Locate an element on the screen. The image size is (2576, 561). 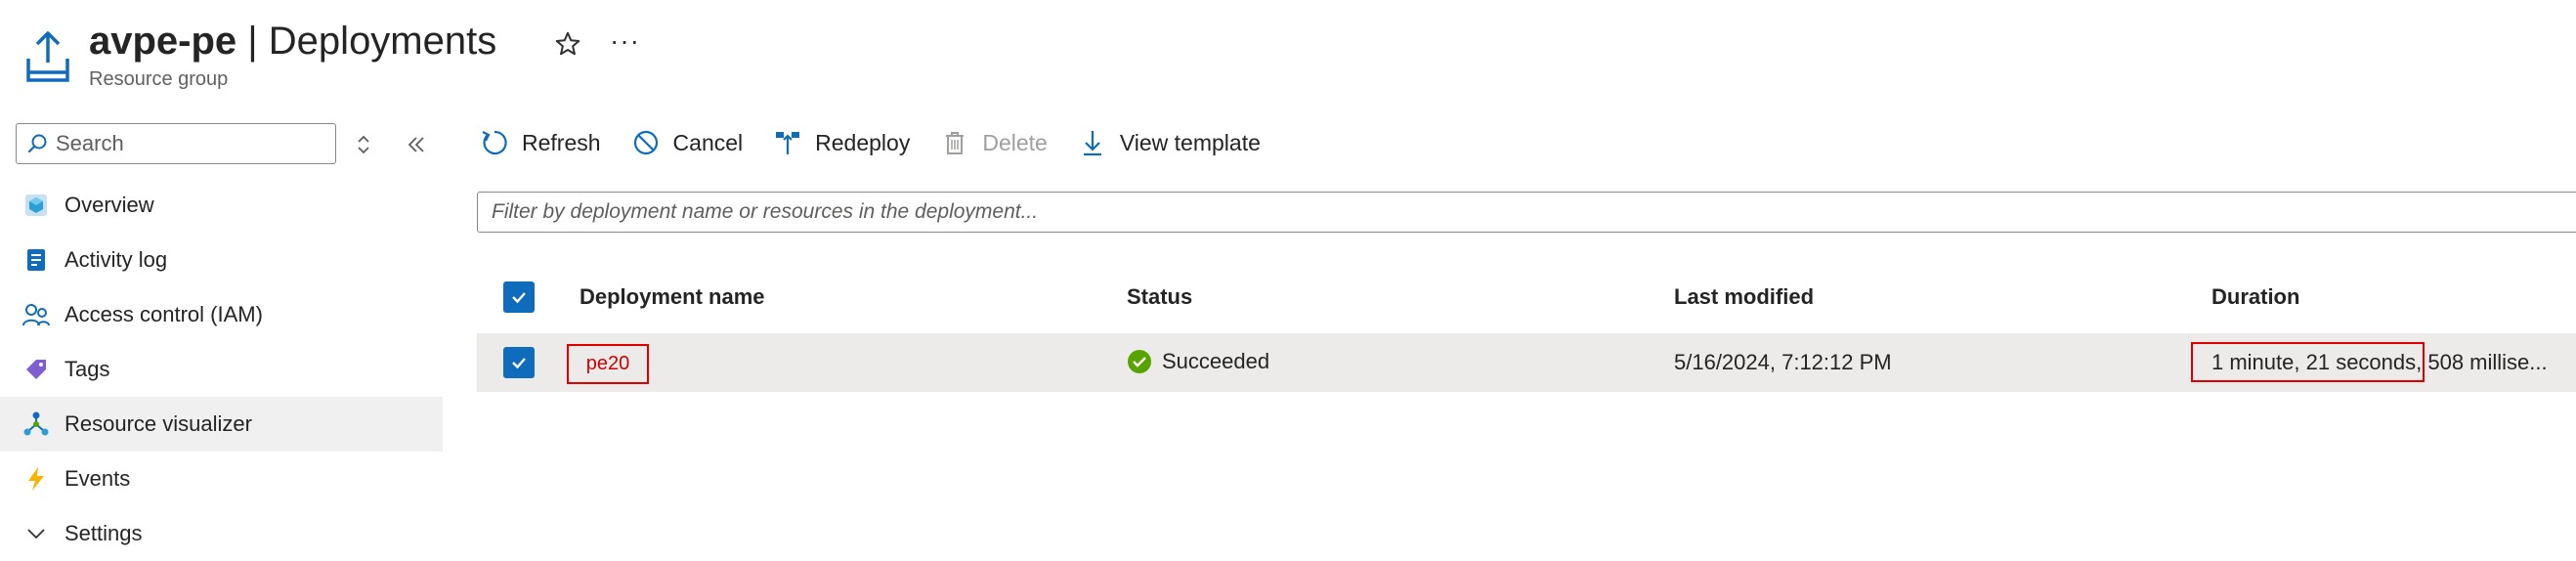
sidebar-item-label: Tags is located at coordinates (87, 369).